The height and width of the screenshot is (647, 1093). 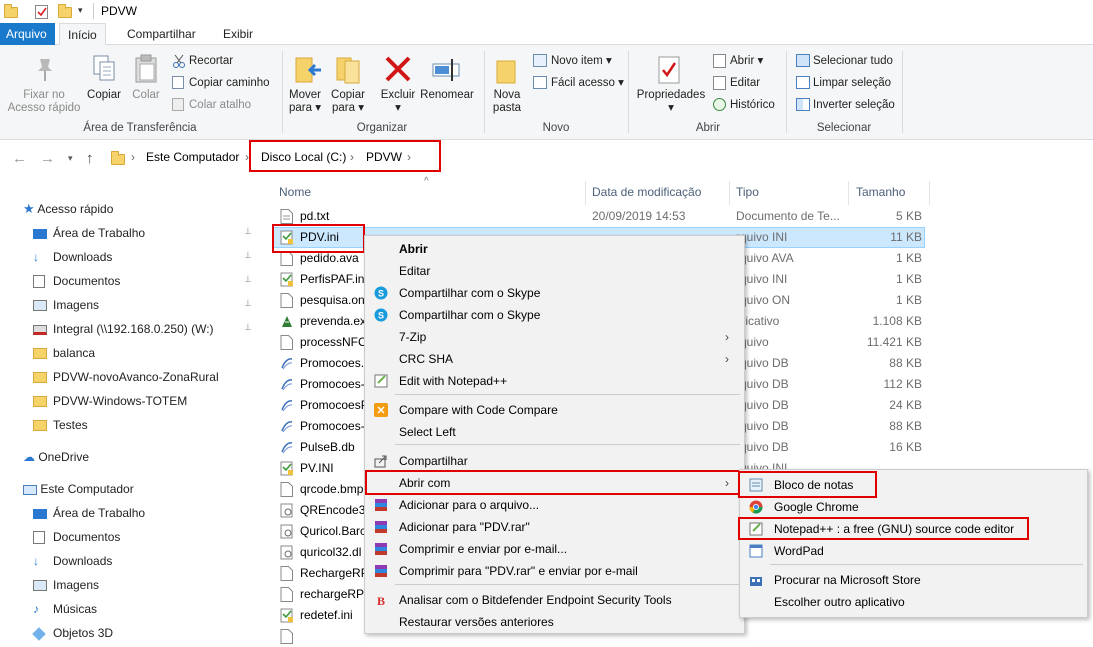 I want to click on file-name: qrcode.bmp, so click(x=332, y=489).